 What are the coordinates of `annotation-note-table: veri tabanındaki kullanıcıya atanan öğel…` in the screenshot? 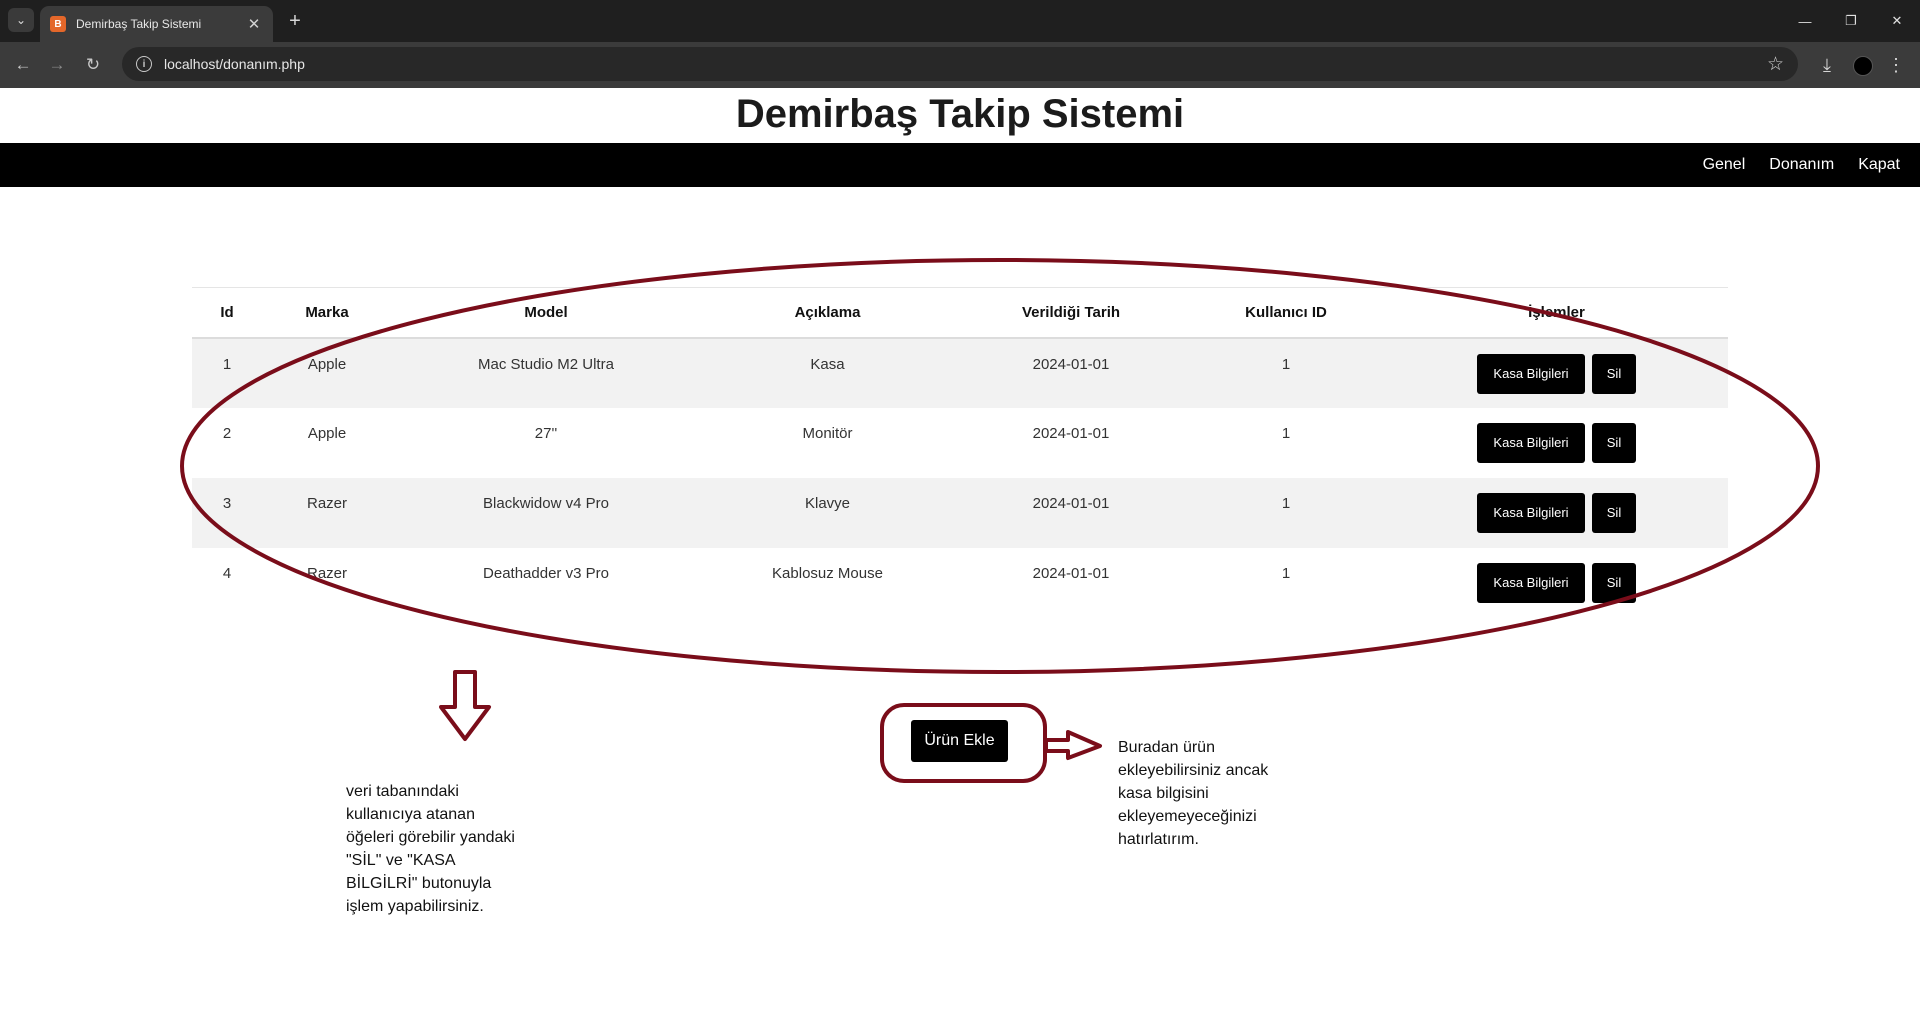 It's located at (430, 849).